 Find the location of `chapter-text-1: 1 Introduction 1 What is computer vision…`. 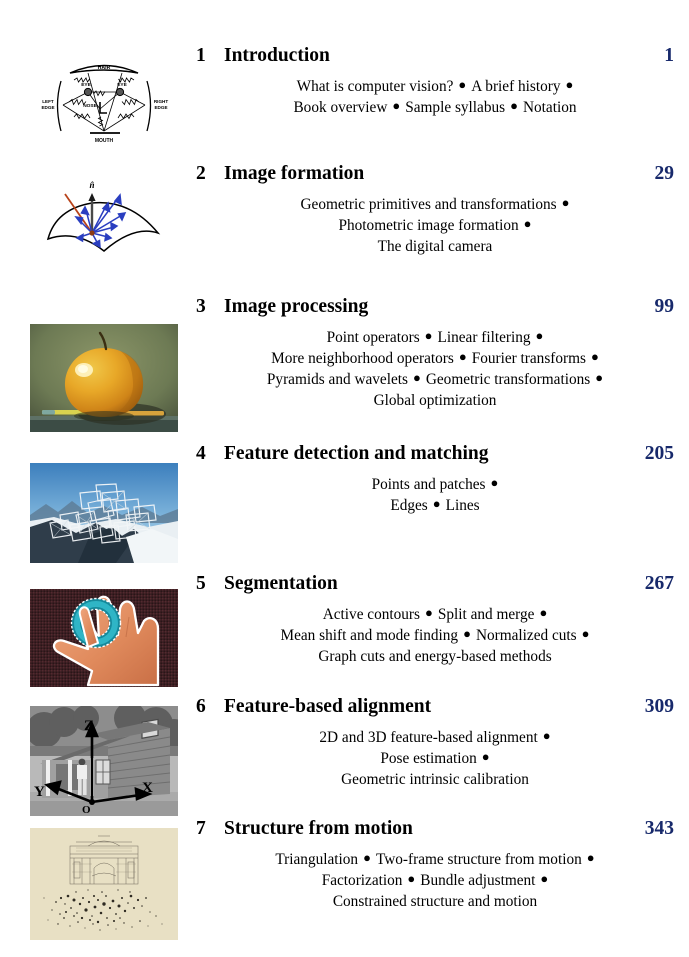

chapter-text-1: 1 Introduction 1 What is computer vision… is located at coordinates (438, 81).